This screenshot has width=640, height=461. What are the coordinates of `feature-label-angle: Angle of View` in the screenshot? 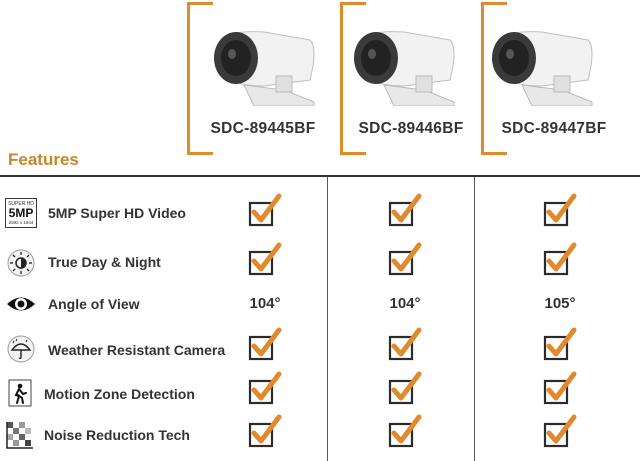 It's located at (94, 304).